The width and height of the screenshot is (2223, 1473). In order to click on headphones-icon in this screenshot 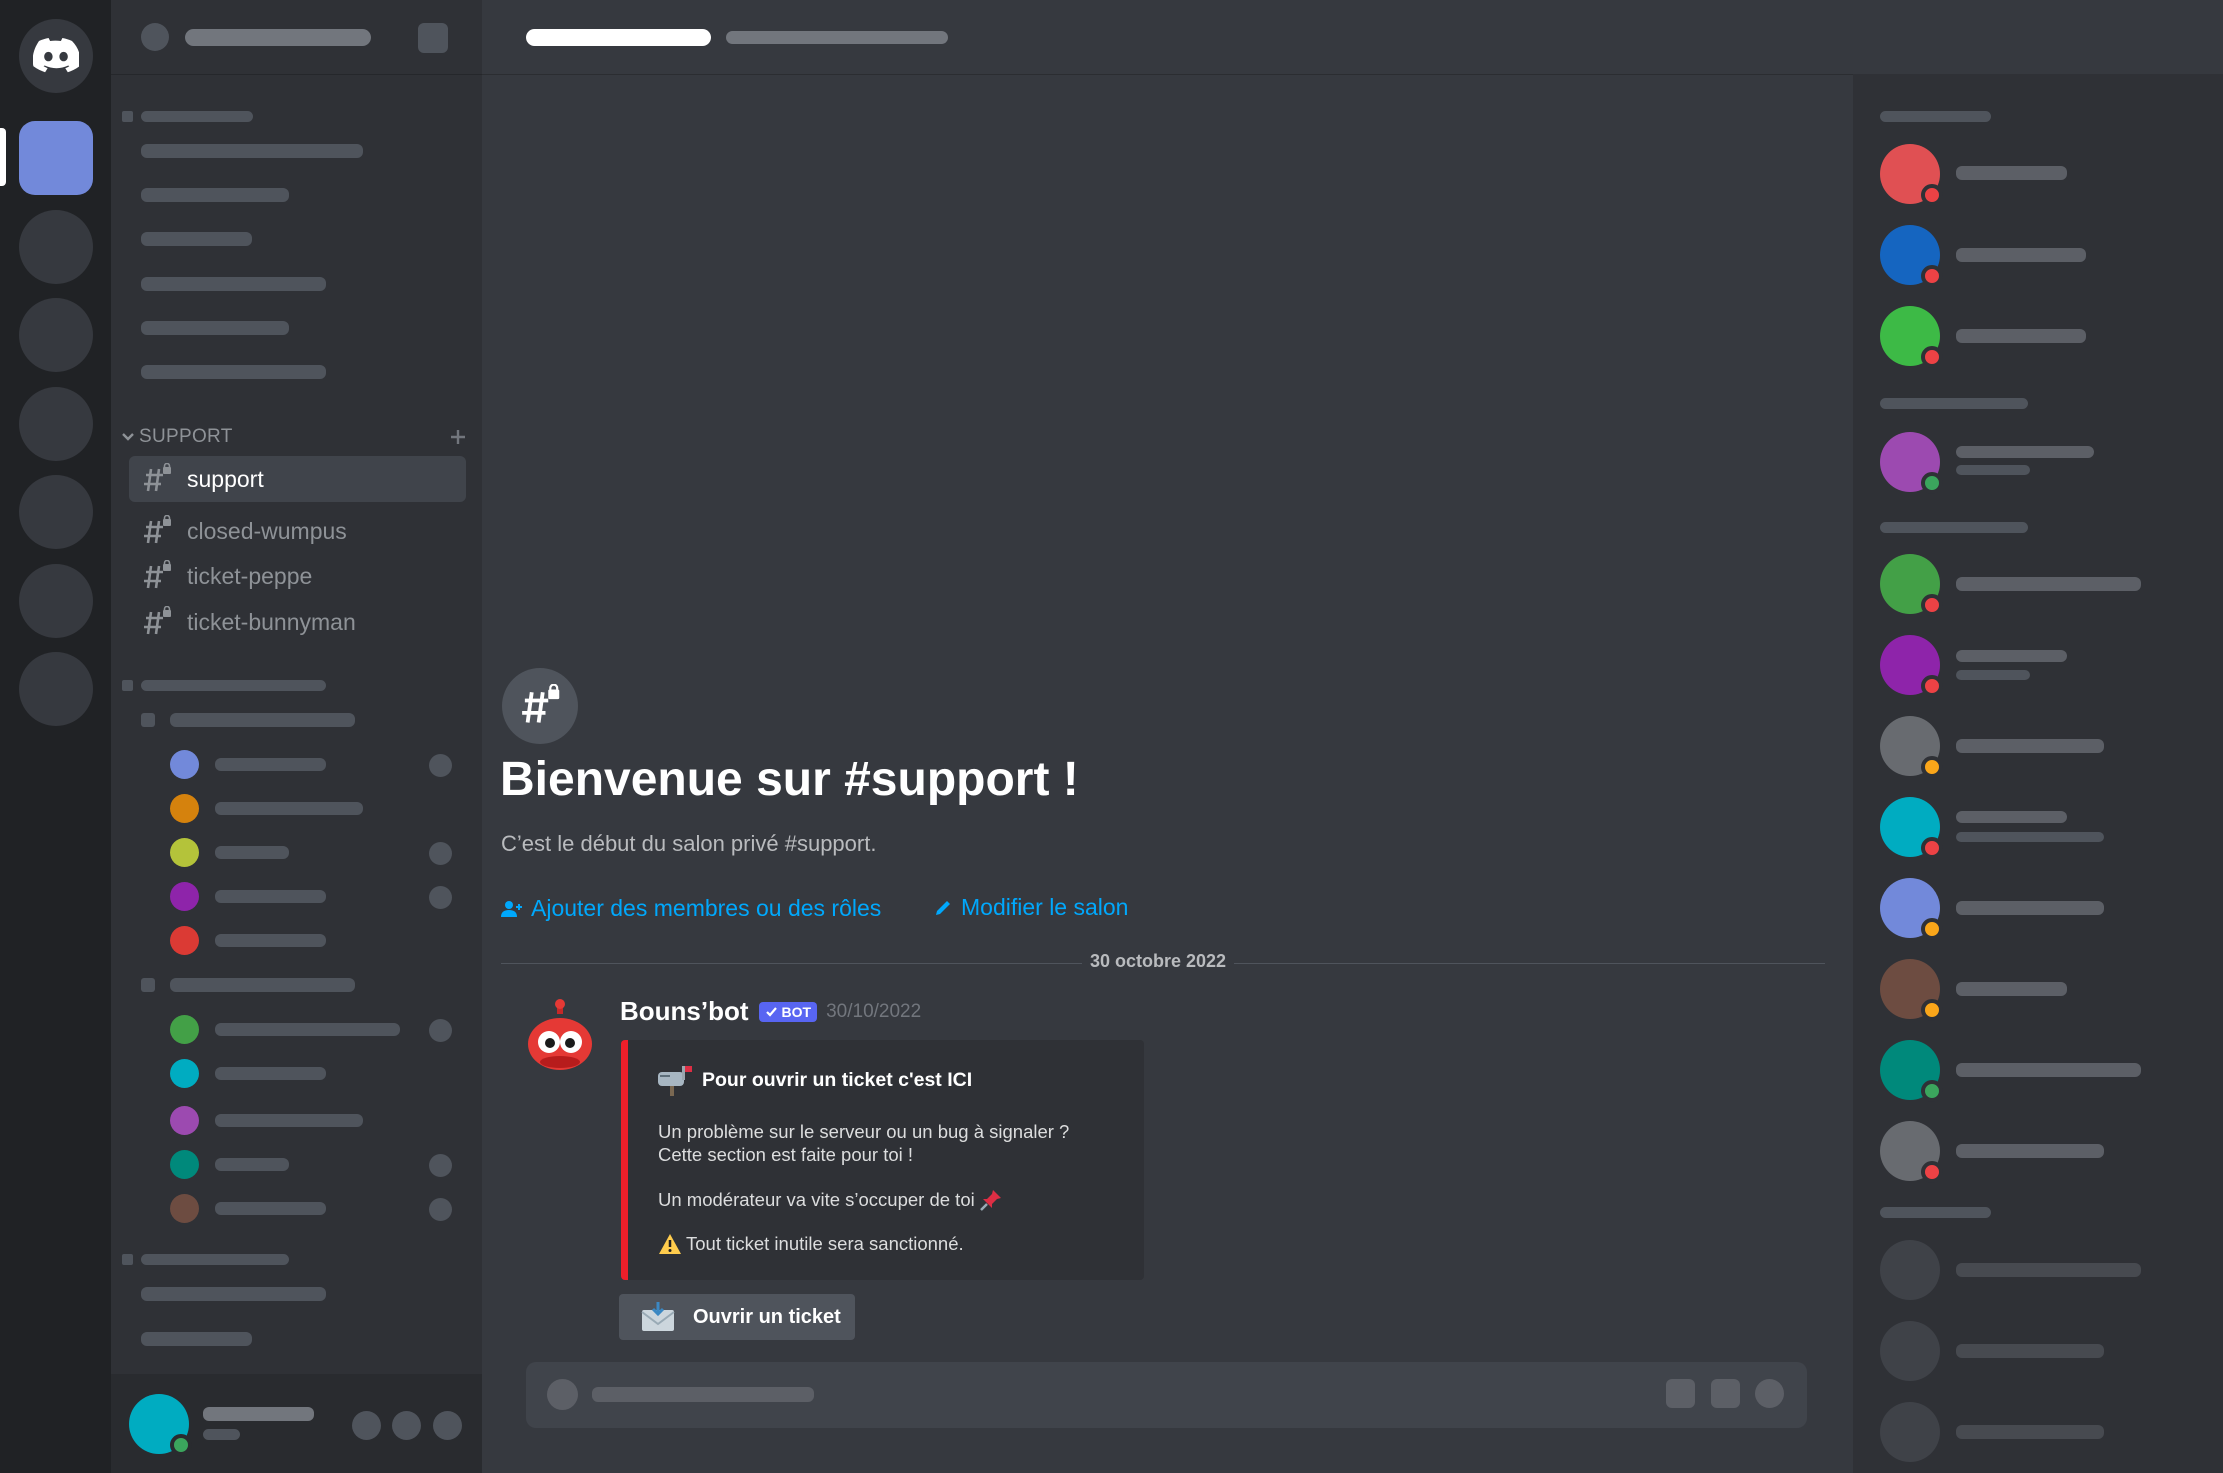, I will do `click(406, 1425)`.